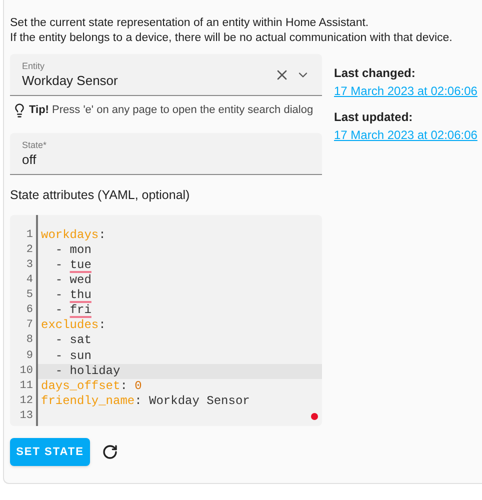 This screenshot has height=500, width=482. What do you see at coordinates (232, 38) in the screenshot?
I see `description-text: If the entity belongs to a device, there will be no actual communication with that device.` at bounding box center [232, 38].